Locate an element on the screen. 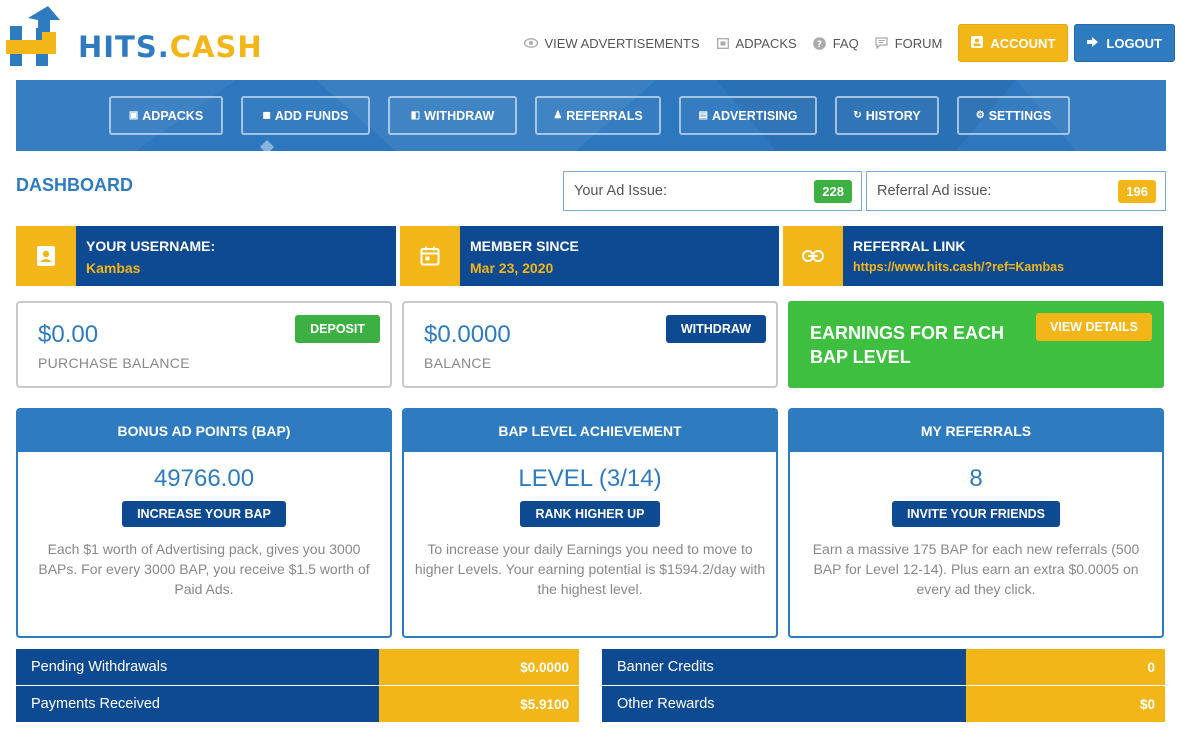  logout-button: LOGOUT is located at coordinates (1124, 43).